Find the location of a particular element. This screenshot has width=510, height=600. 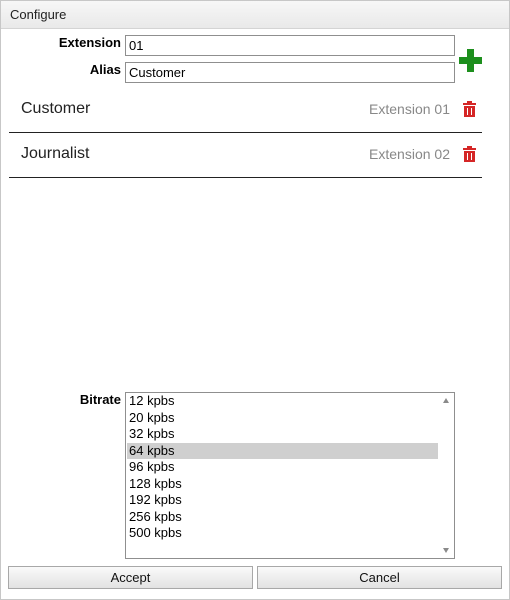

bitrate-option: 500 kpbs is located at coordinates (283, 533).